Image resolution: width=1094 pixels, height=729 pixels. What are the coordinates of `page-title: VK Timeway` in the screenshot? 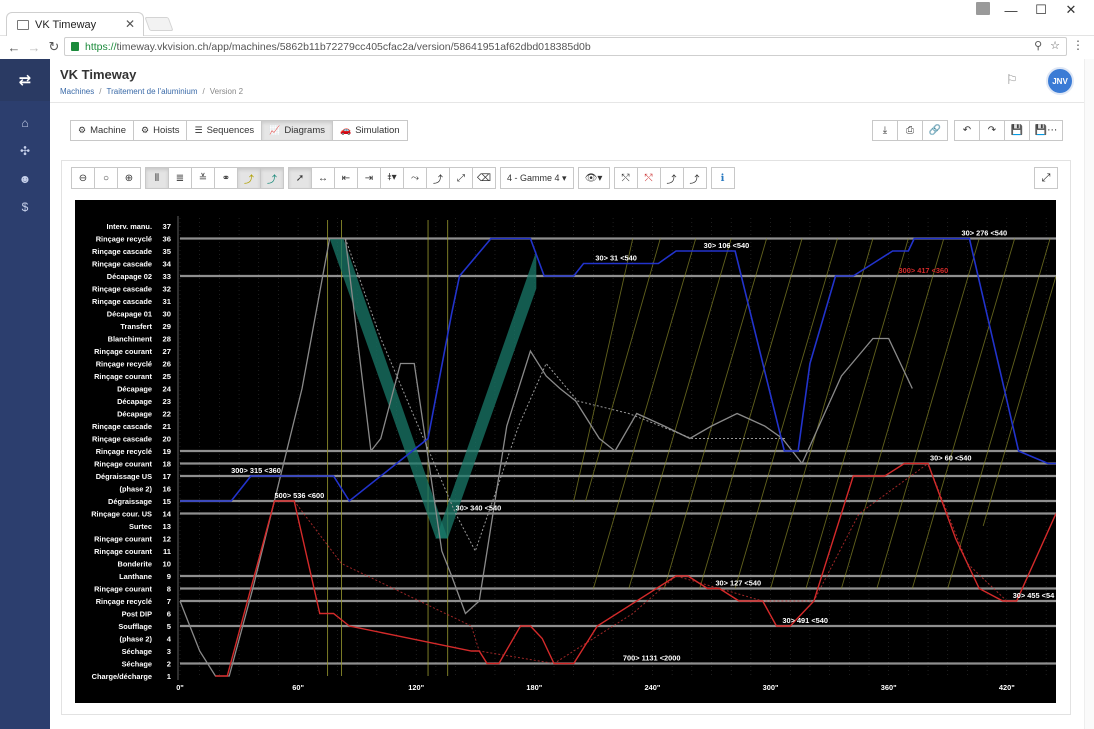 It's located at (98, 74).